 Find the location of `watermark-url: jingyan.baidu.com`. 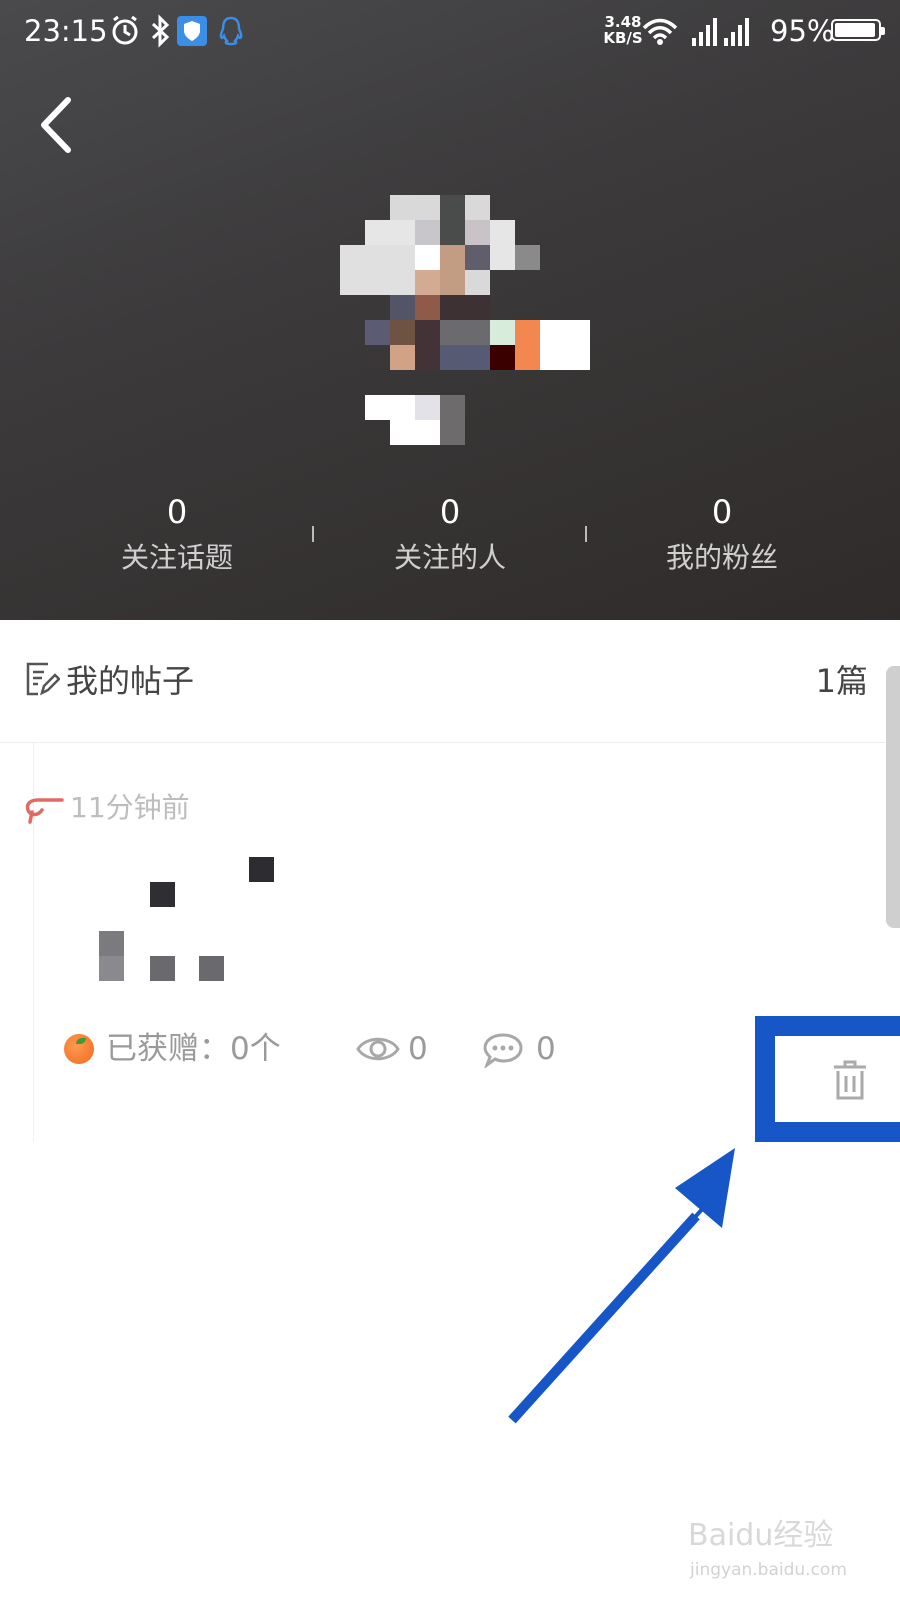

watermark-url: jingyan.baidu.com is located at coordinates (768, 1570).